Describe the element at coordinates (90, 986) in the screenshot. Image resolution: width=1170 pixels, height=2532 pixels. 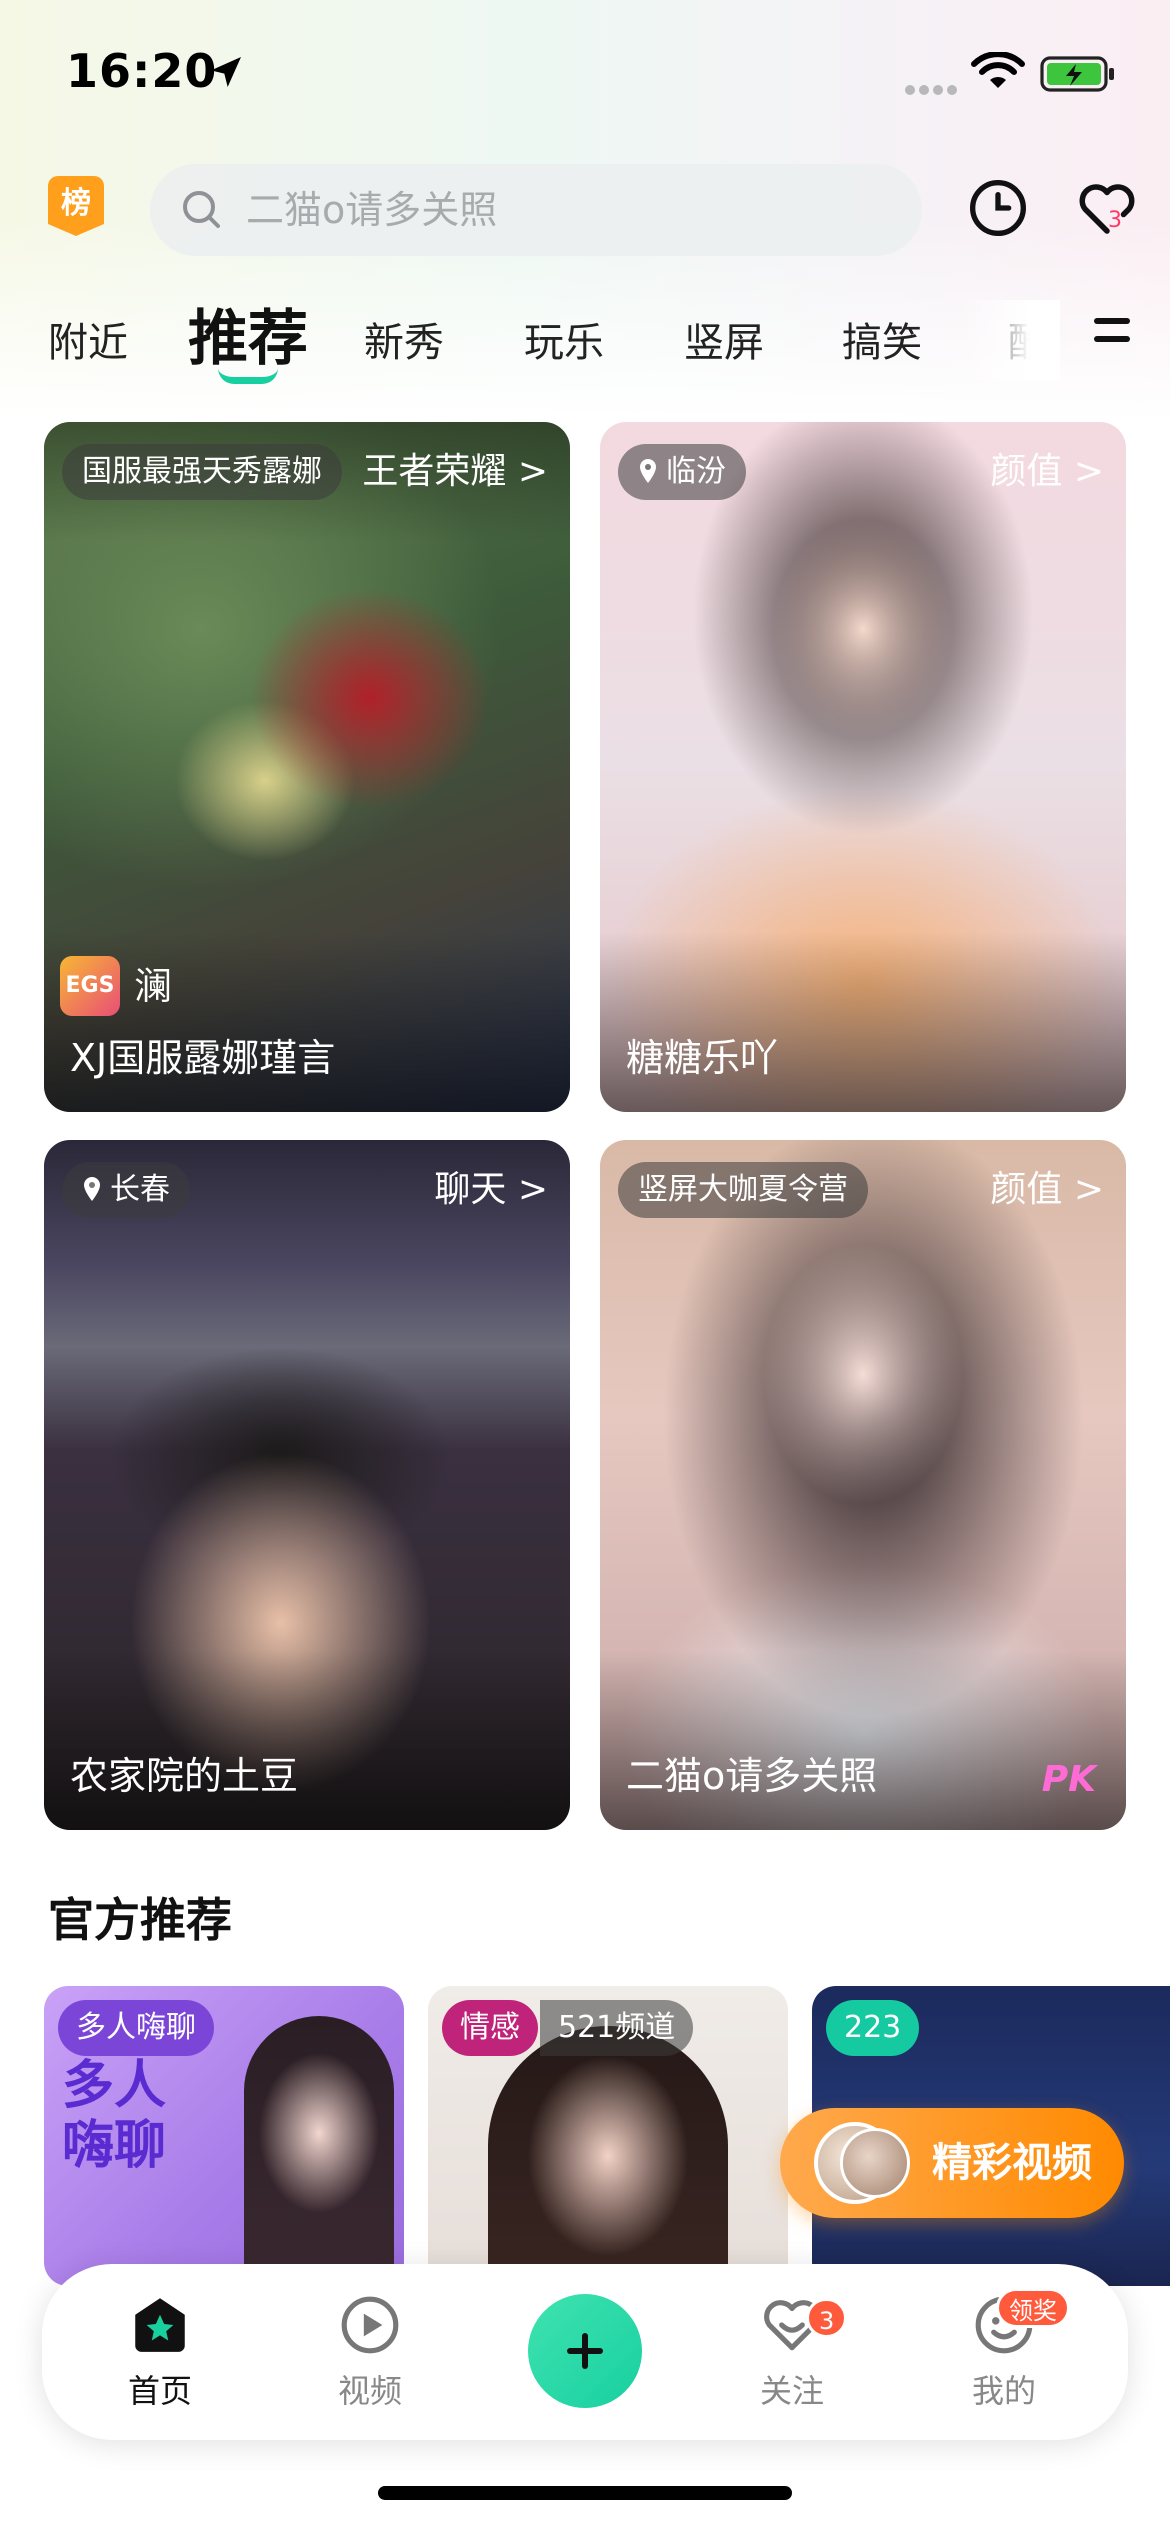
I see `team-logo-icon: EGS` at that location.